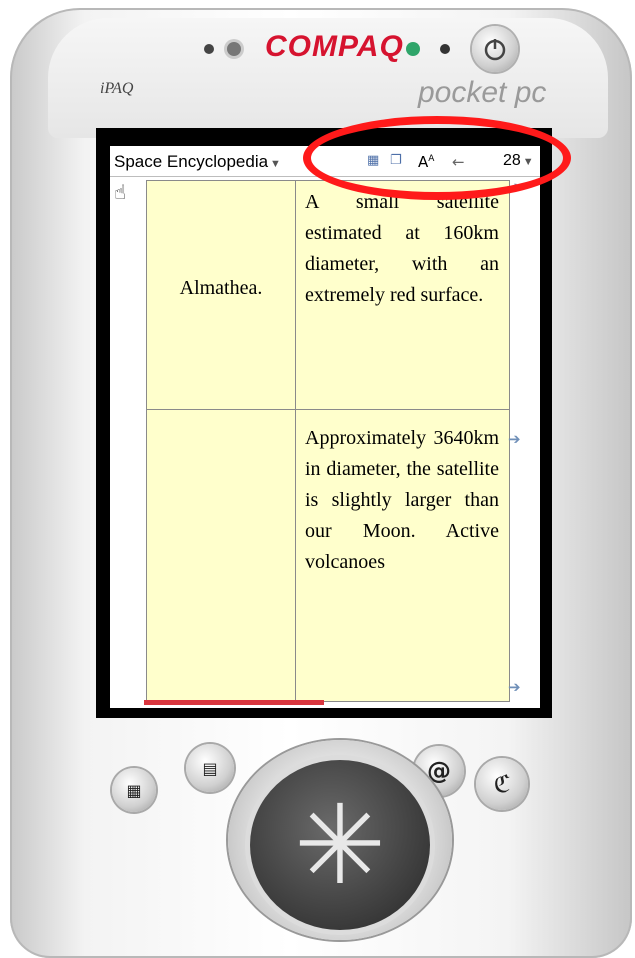 This screenshot has height=958, width=635. I want to click on model-logo: iPAQ, so click(117, 88).